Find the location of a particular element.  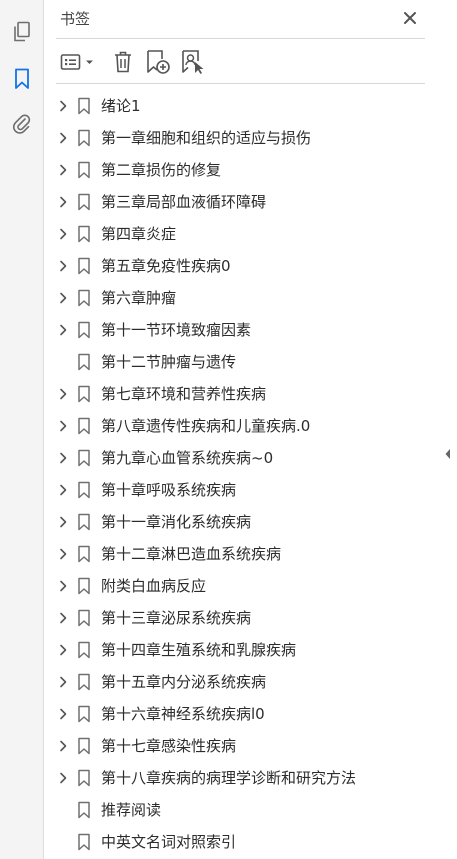

bookmark-item: 第十五章内分泌系统疾病 is located at coordinates (250, 682).